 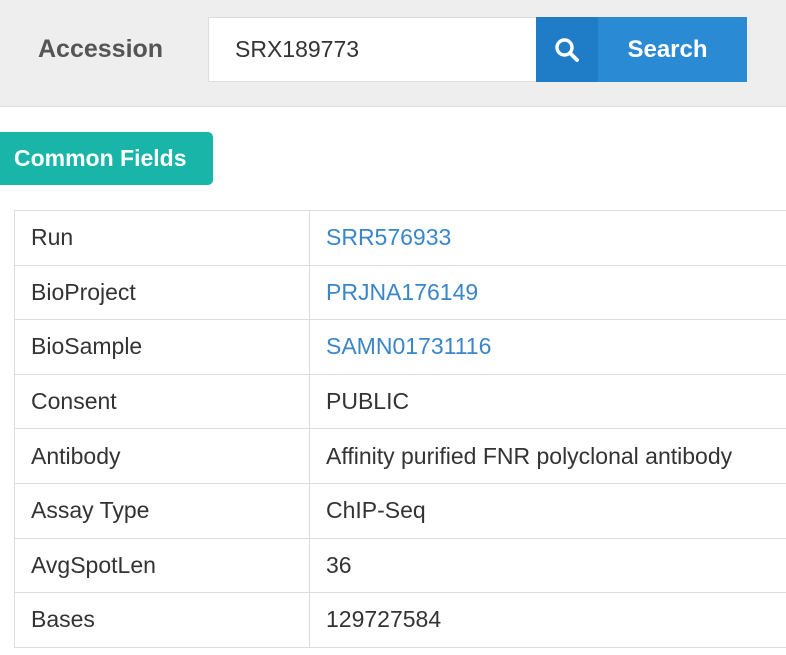 What do you see at coordinates (547, 511) in the screenshot?
I see `field-value: ChIP-Seq` at bounding box center [547, 511].